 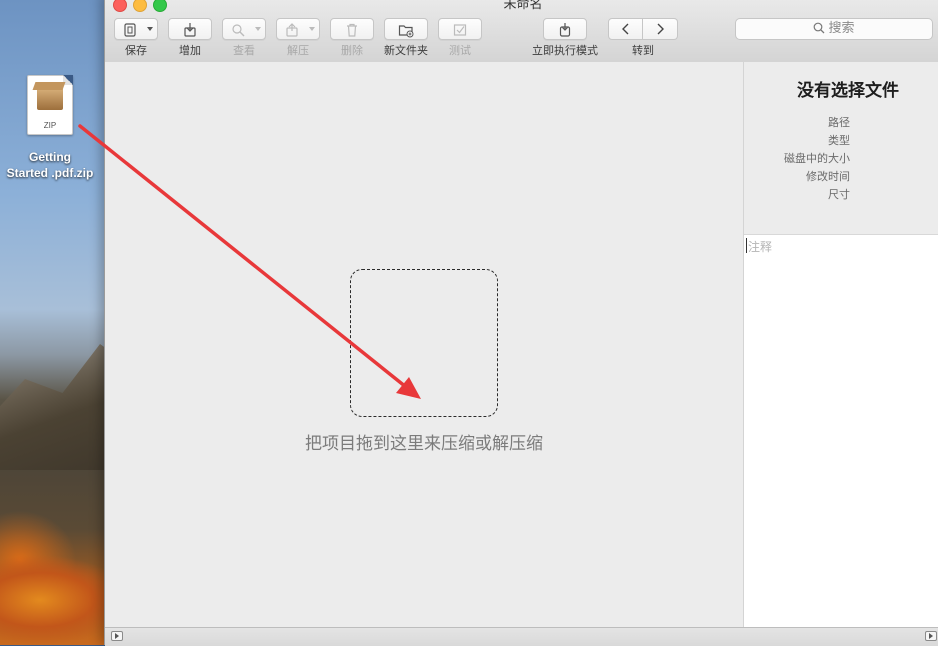 What do you see at coordinates (848, 91) in the screenshot?
I see `info-title: 没有选择文件` at bounding box center [848, 91].